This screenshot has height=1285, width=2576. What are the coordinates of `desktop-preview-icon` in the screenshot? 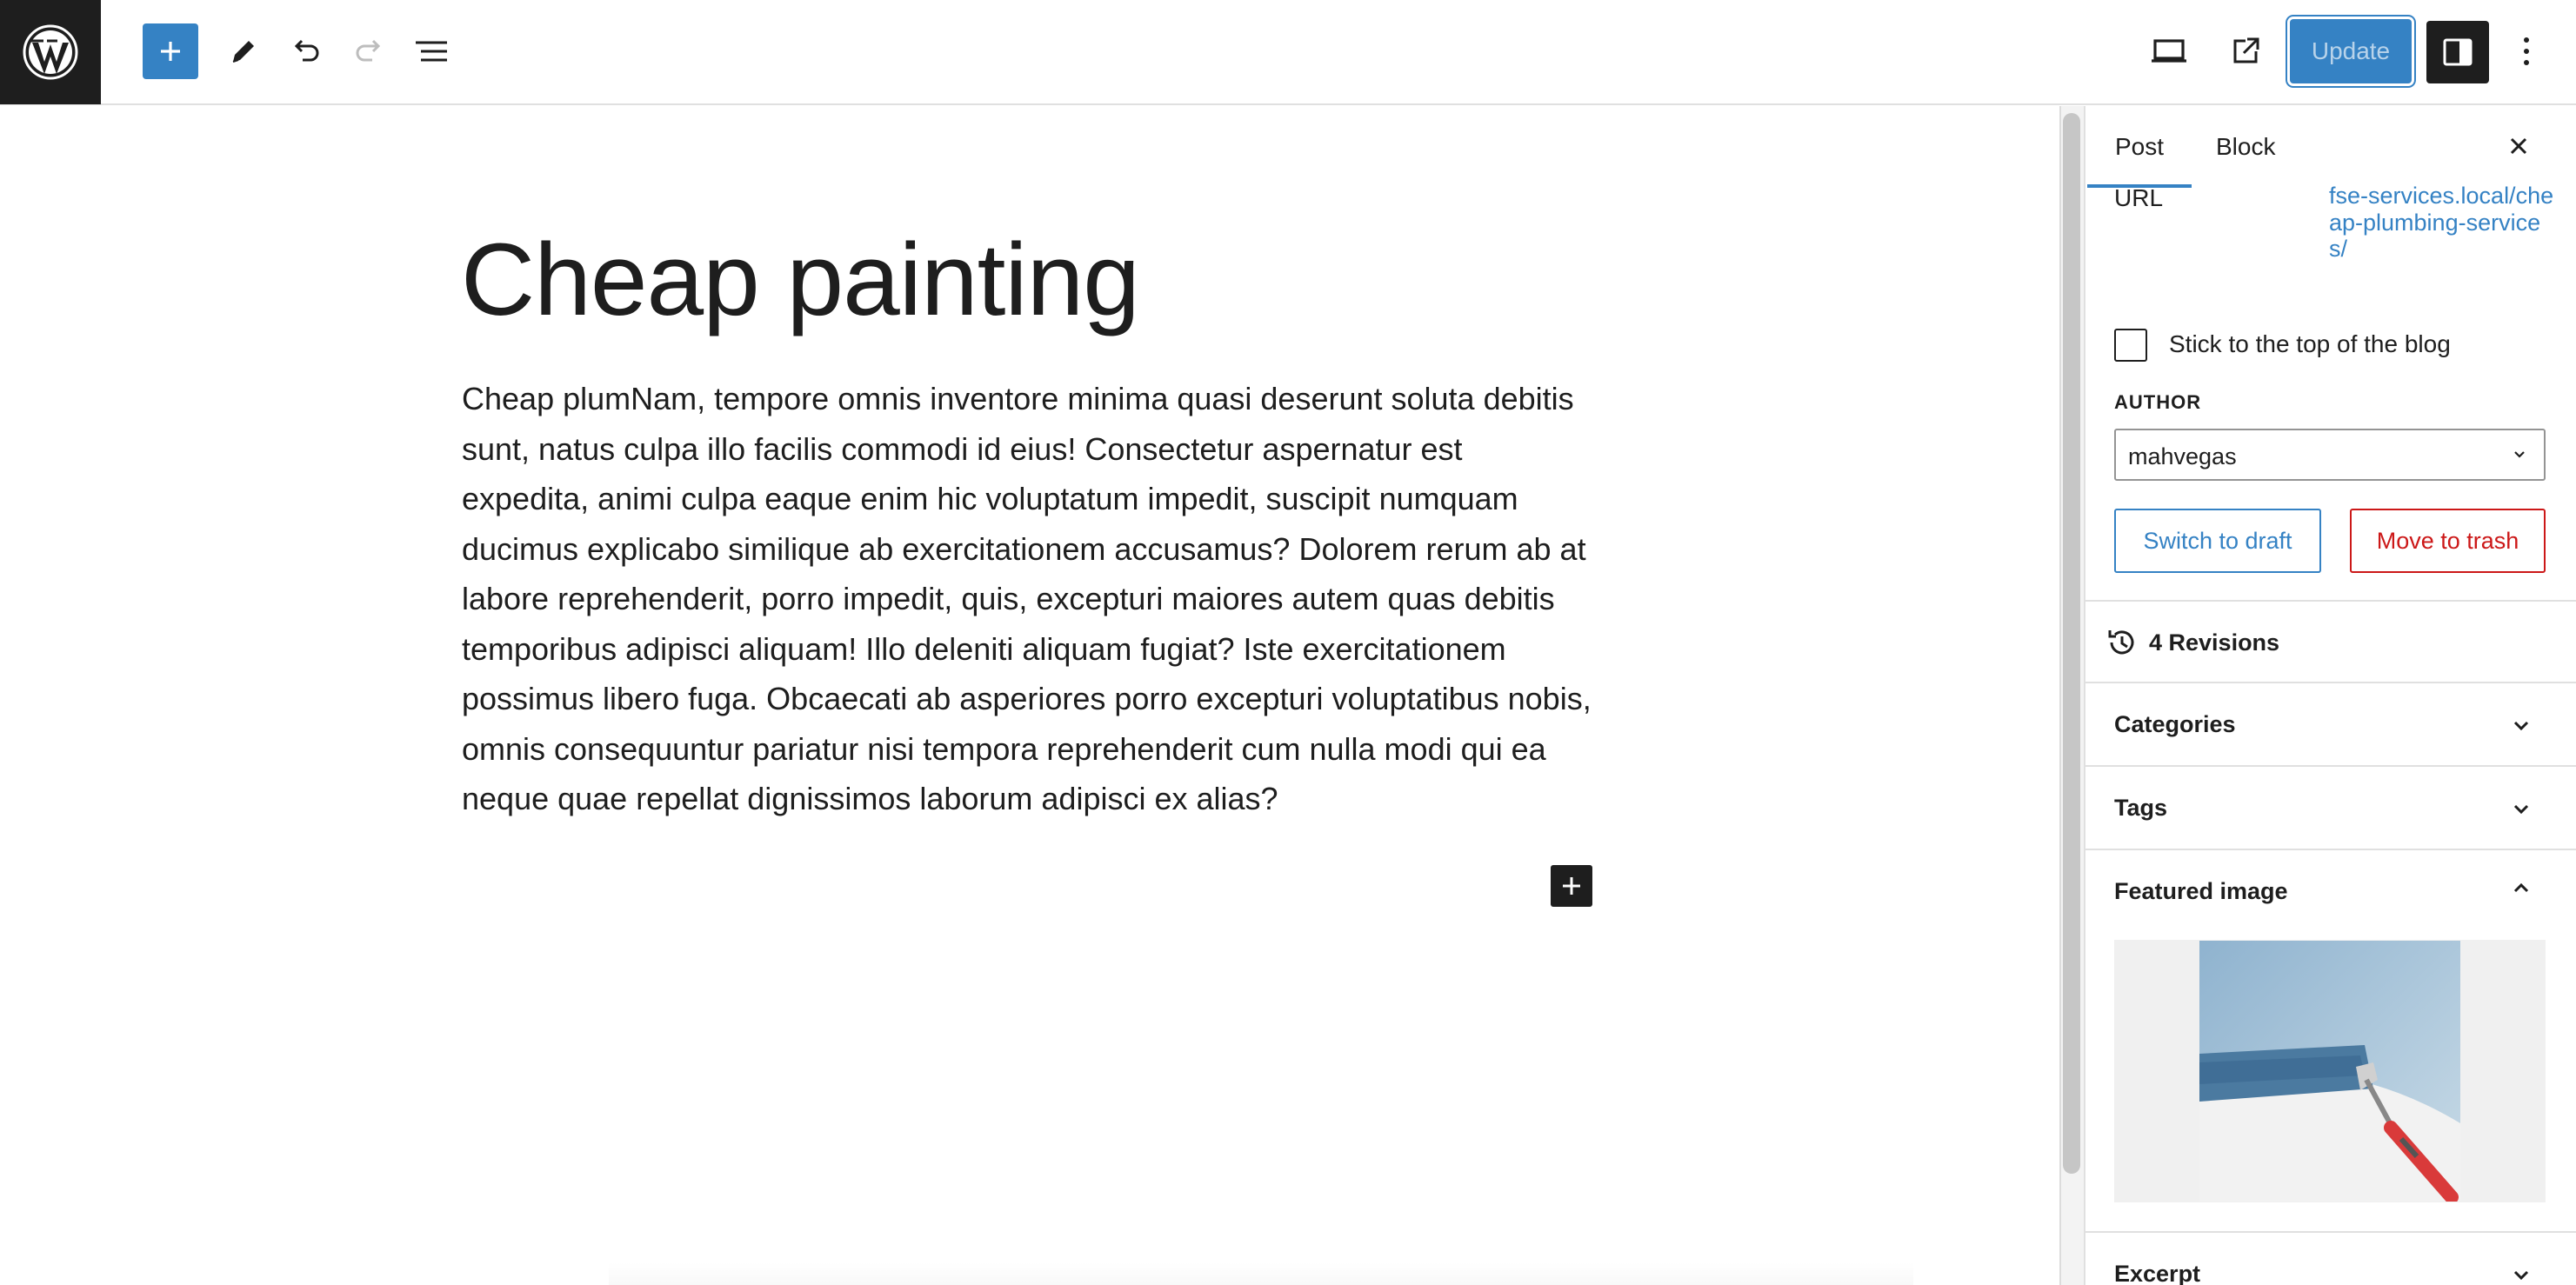 It's located at (2169, 51).